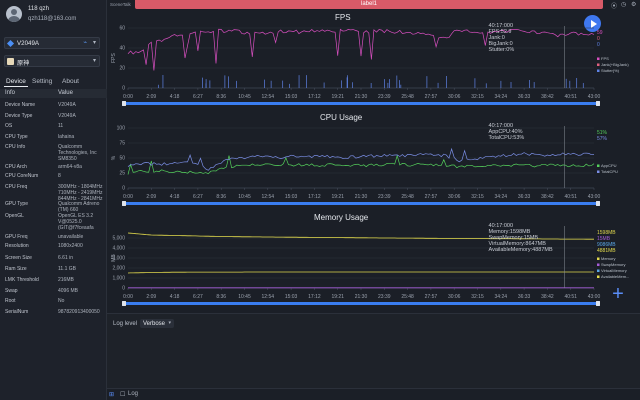 The image size is (640, 400). I want to click on tooltip-line: AvailableMemory:4887MB, so click(521, 250).